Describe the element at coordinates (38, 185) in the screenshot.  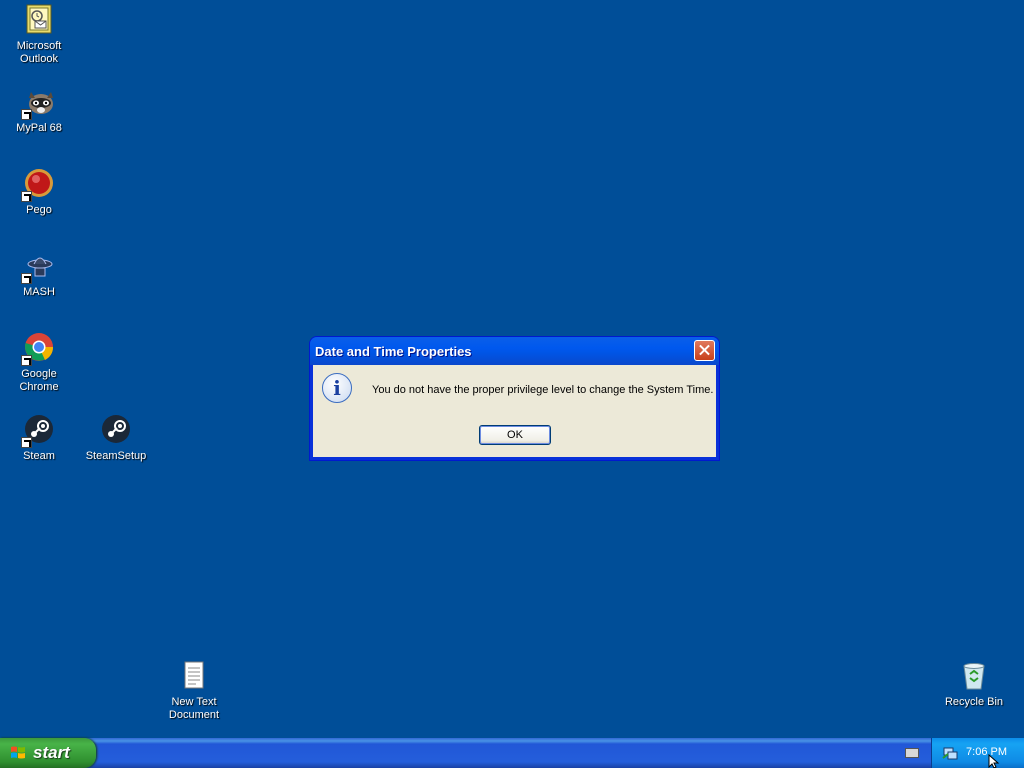
I see `pego-icon` at that location.